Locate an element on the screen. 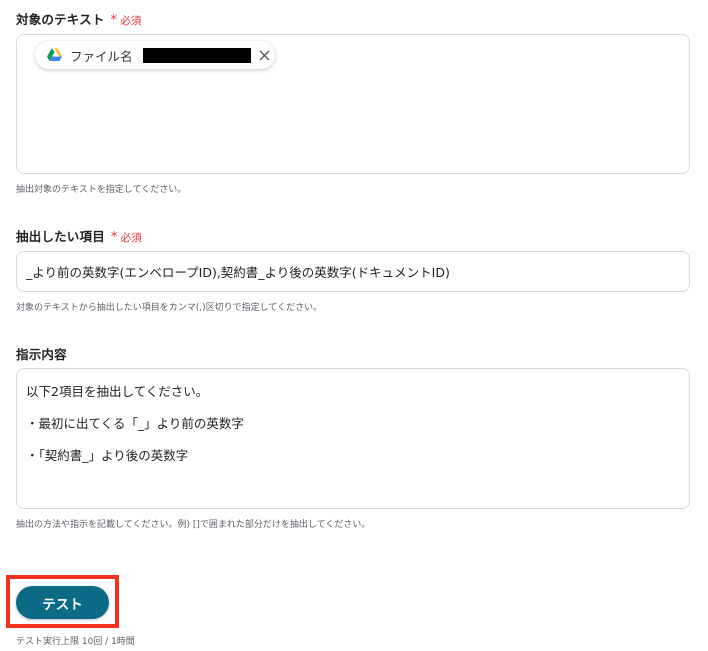 The height and width of the screenshot is (651, 708). instruction-line: 以下2項目を抽出してください。 is located at coordinates (117, 391).